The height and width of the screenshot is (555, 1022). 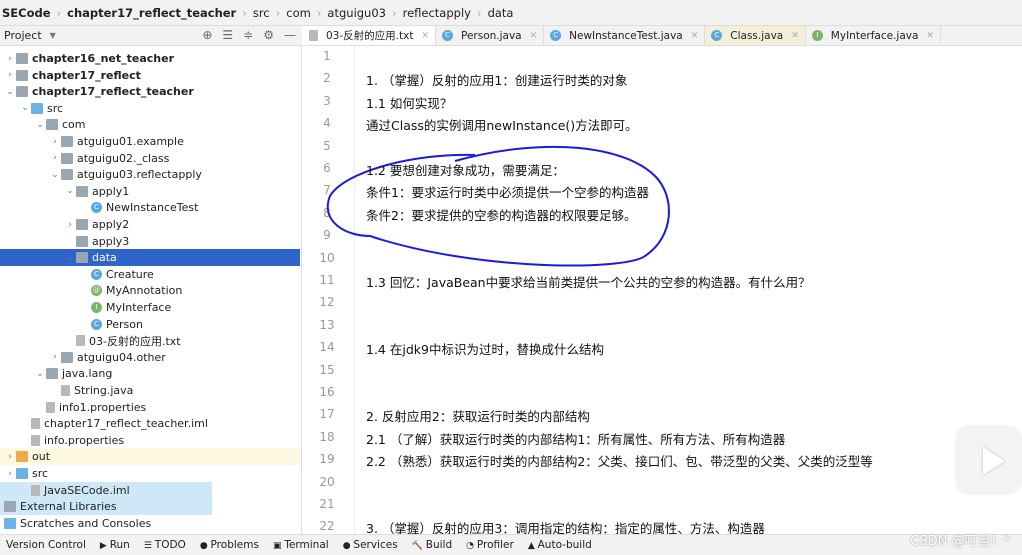 What do you see at coordinates (65, 390) in the screenshot?
I see `file-icon` at bounding box center [65, 390].